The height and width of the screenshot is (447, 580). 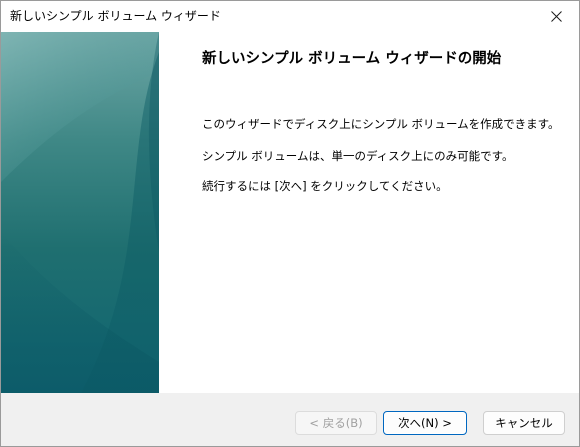 I want to click on description-text-1: このウィザードでディスク上にシンプル ボリュームを作成できます。, so click(x=381, y=124).